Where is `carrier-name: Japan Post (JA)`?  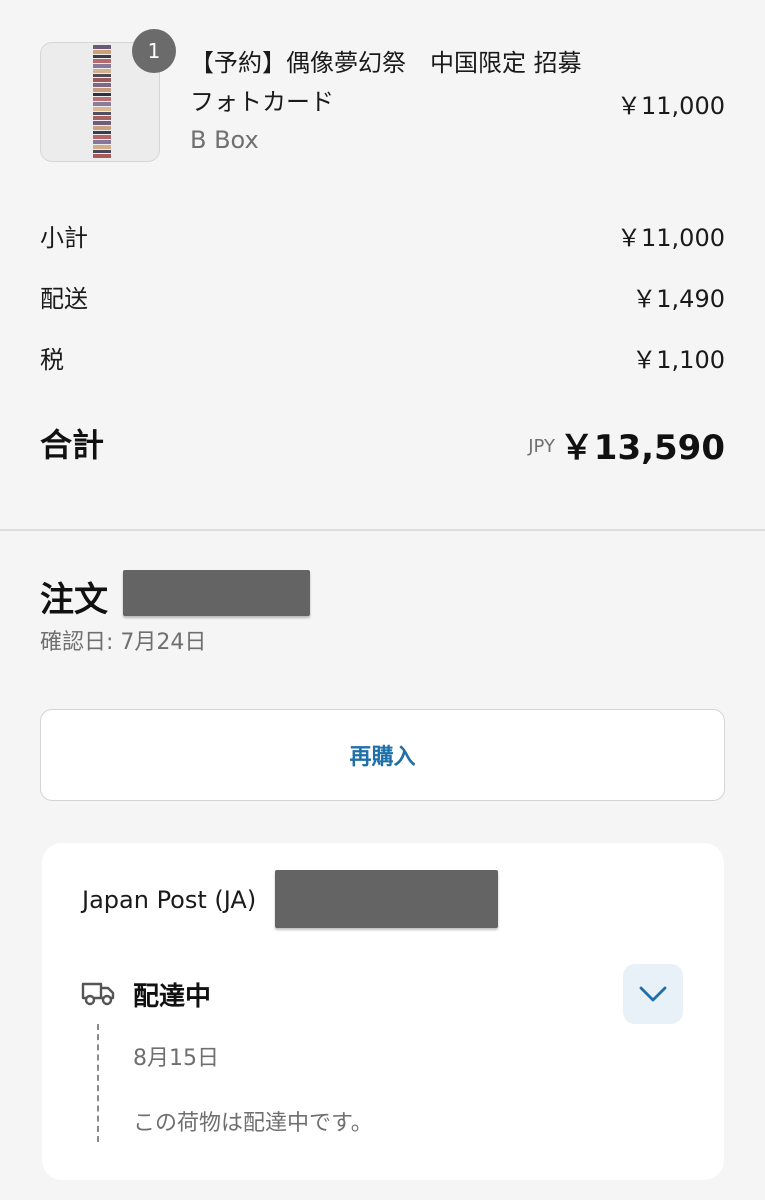
carrier-name: Japan Post (JA) is located at coordinates (169, 900).